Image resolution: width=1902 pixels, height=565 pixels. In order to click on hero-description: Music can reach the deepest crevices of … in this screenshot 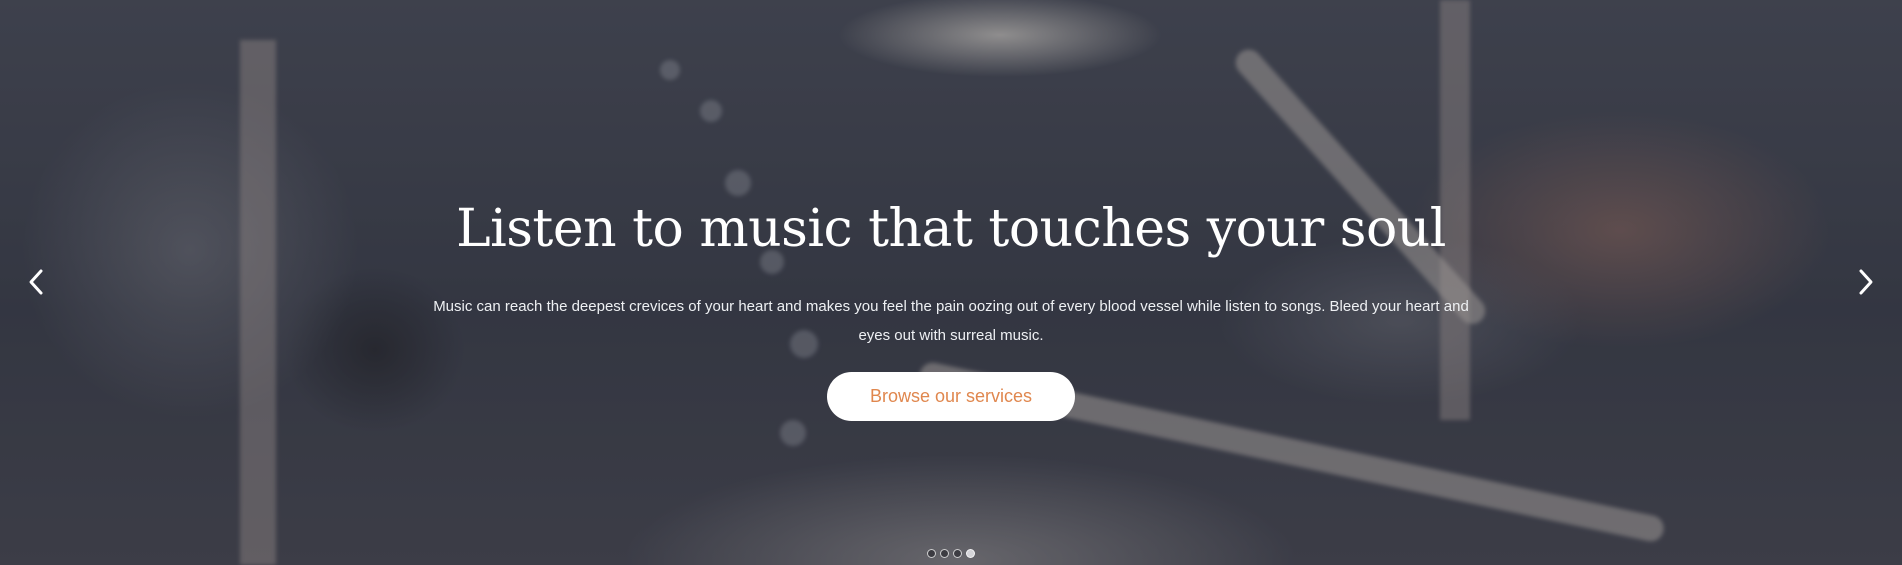, I will do `click(951, 321)`.